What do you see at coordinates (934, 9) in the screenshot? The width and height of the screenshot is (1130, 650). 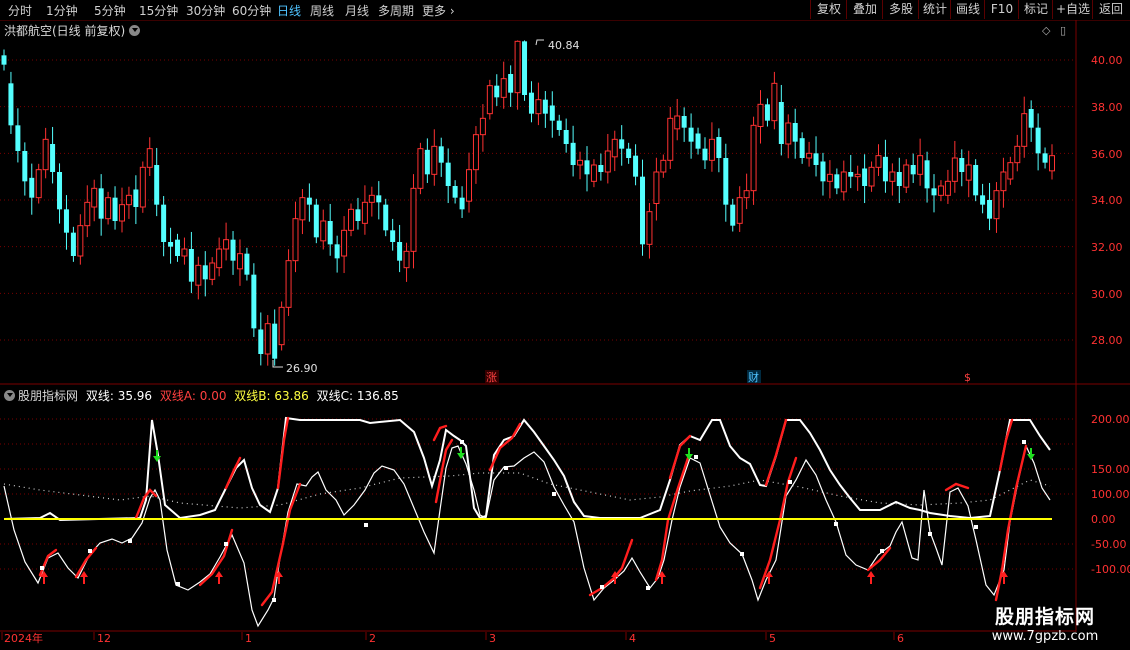 I see `btn-tongji: 统计` at bounding box center [934, 9].